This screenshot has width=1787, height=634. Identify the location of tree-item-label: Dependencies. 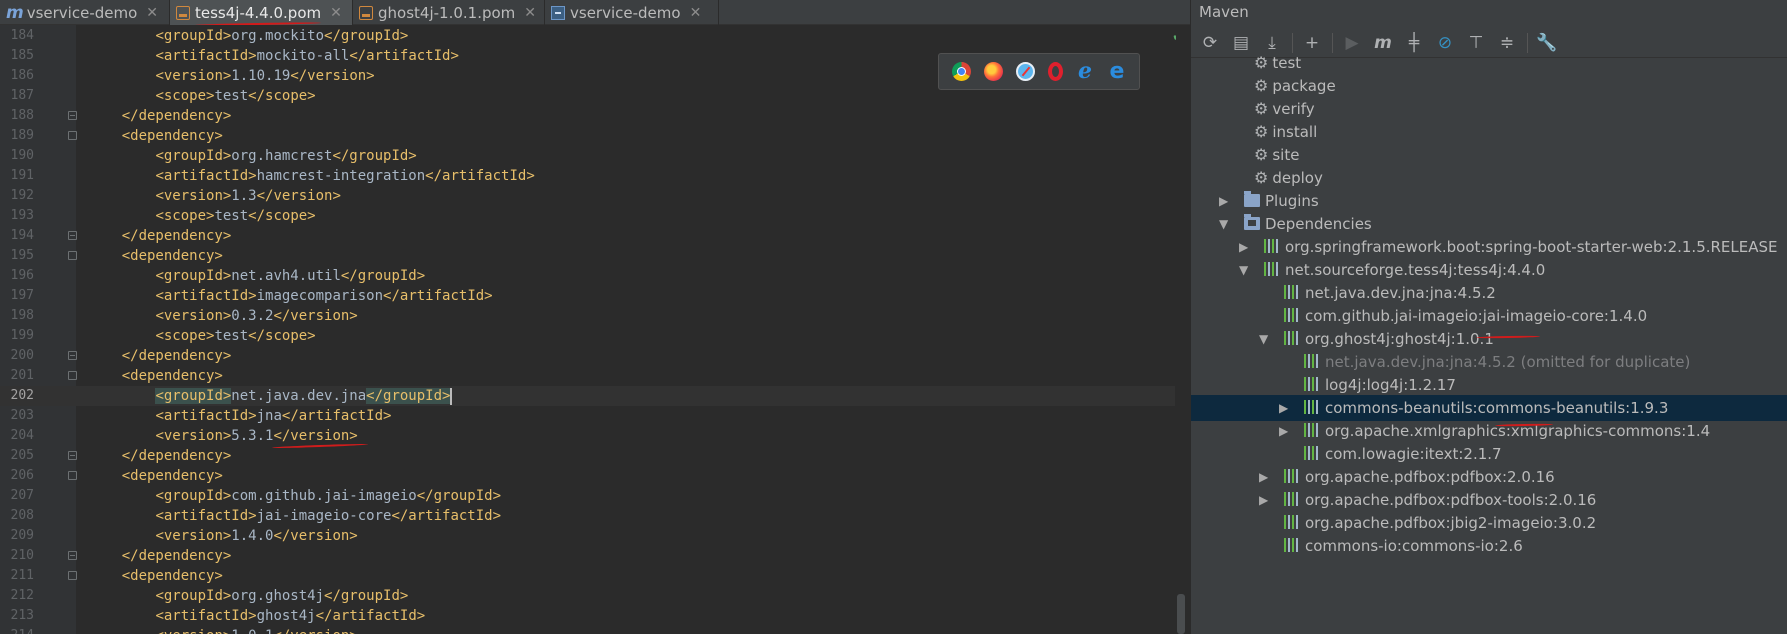
(1318, 224).